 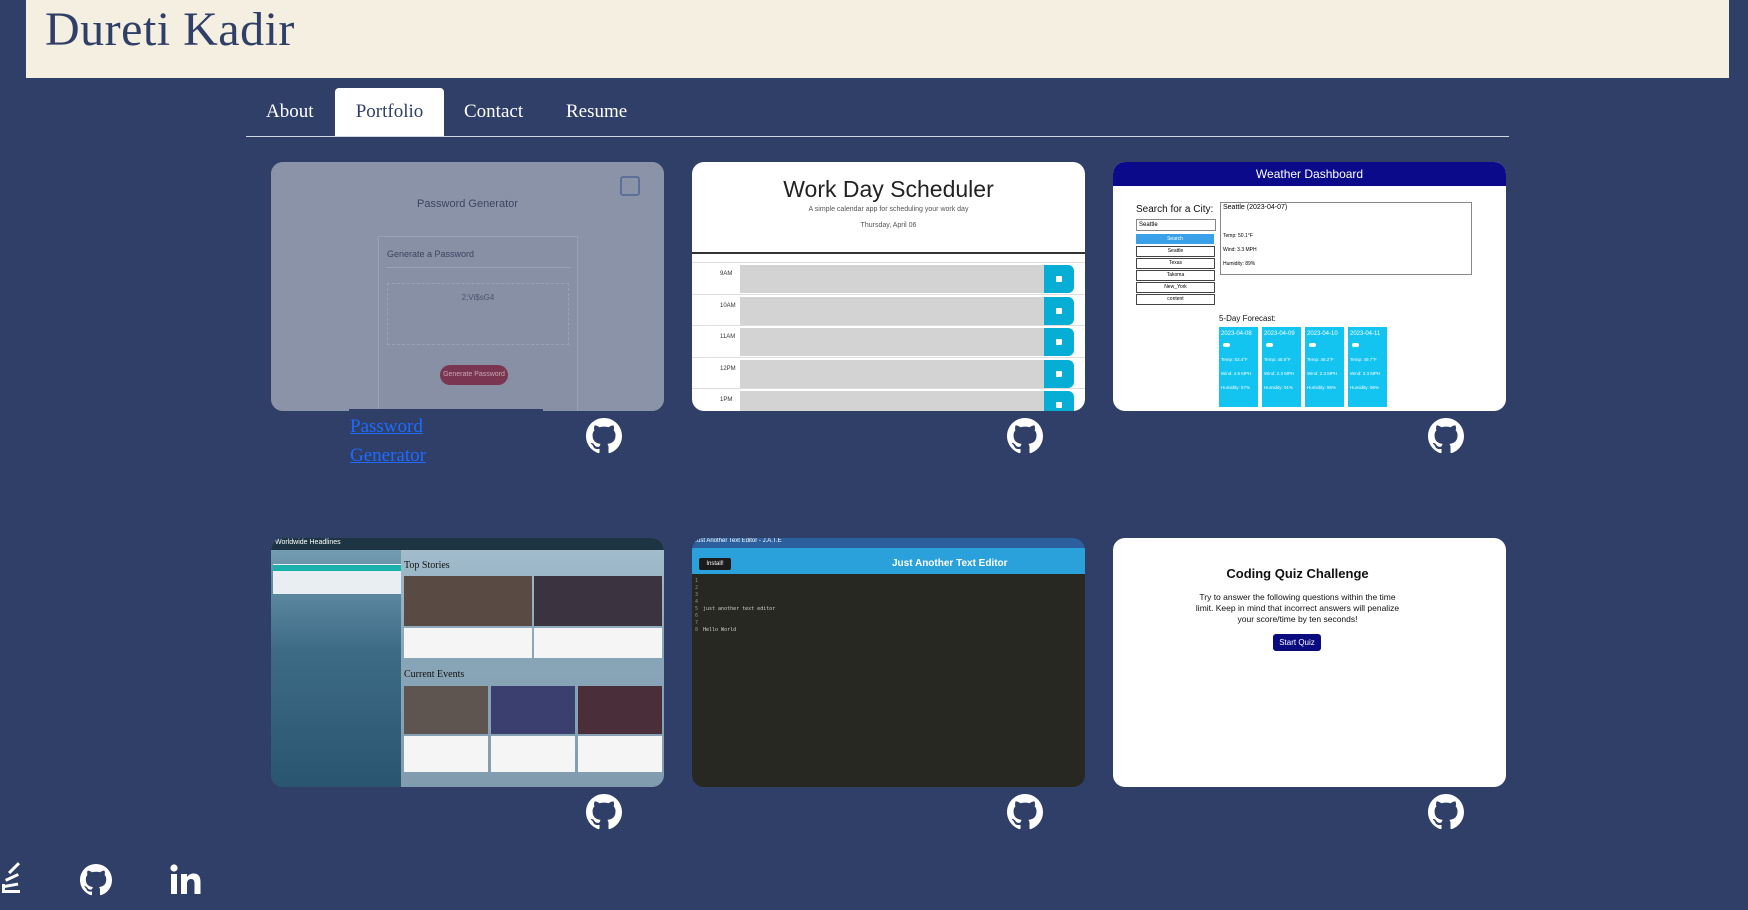 I want to click on weather-forecast-wind: Wind: 3.3 MPH, so click(x=1365, y=373).